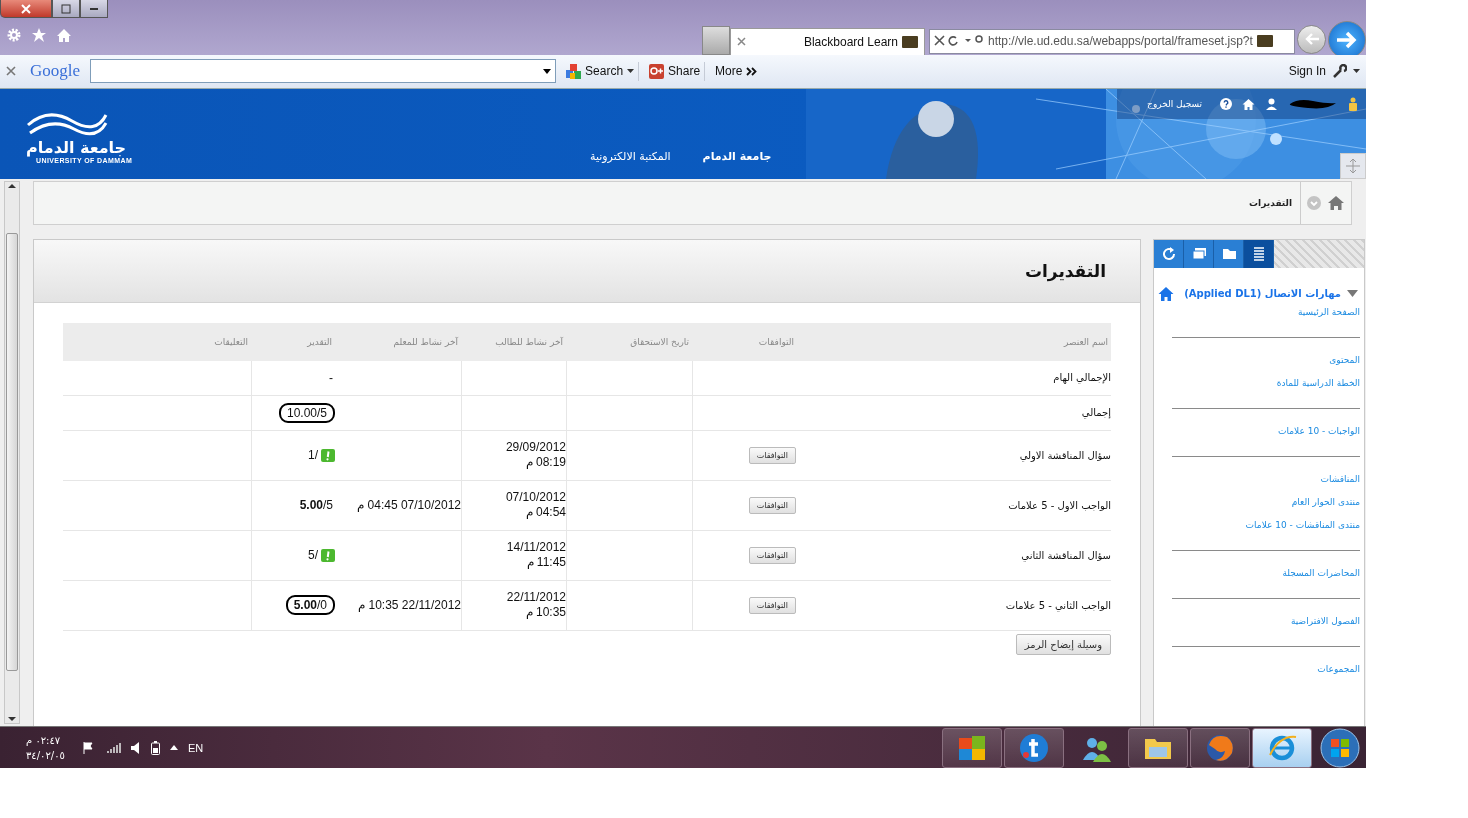 Image resolution: width=1468 pixels, height=818 pixels. Describe the element at coordinates (1086, 341) in the screenshot. I see `column-header: اسم العنصر` at that location.